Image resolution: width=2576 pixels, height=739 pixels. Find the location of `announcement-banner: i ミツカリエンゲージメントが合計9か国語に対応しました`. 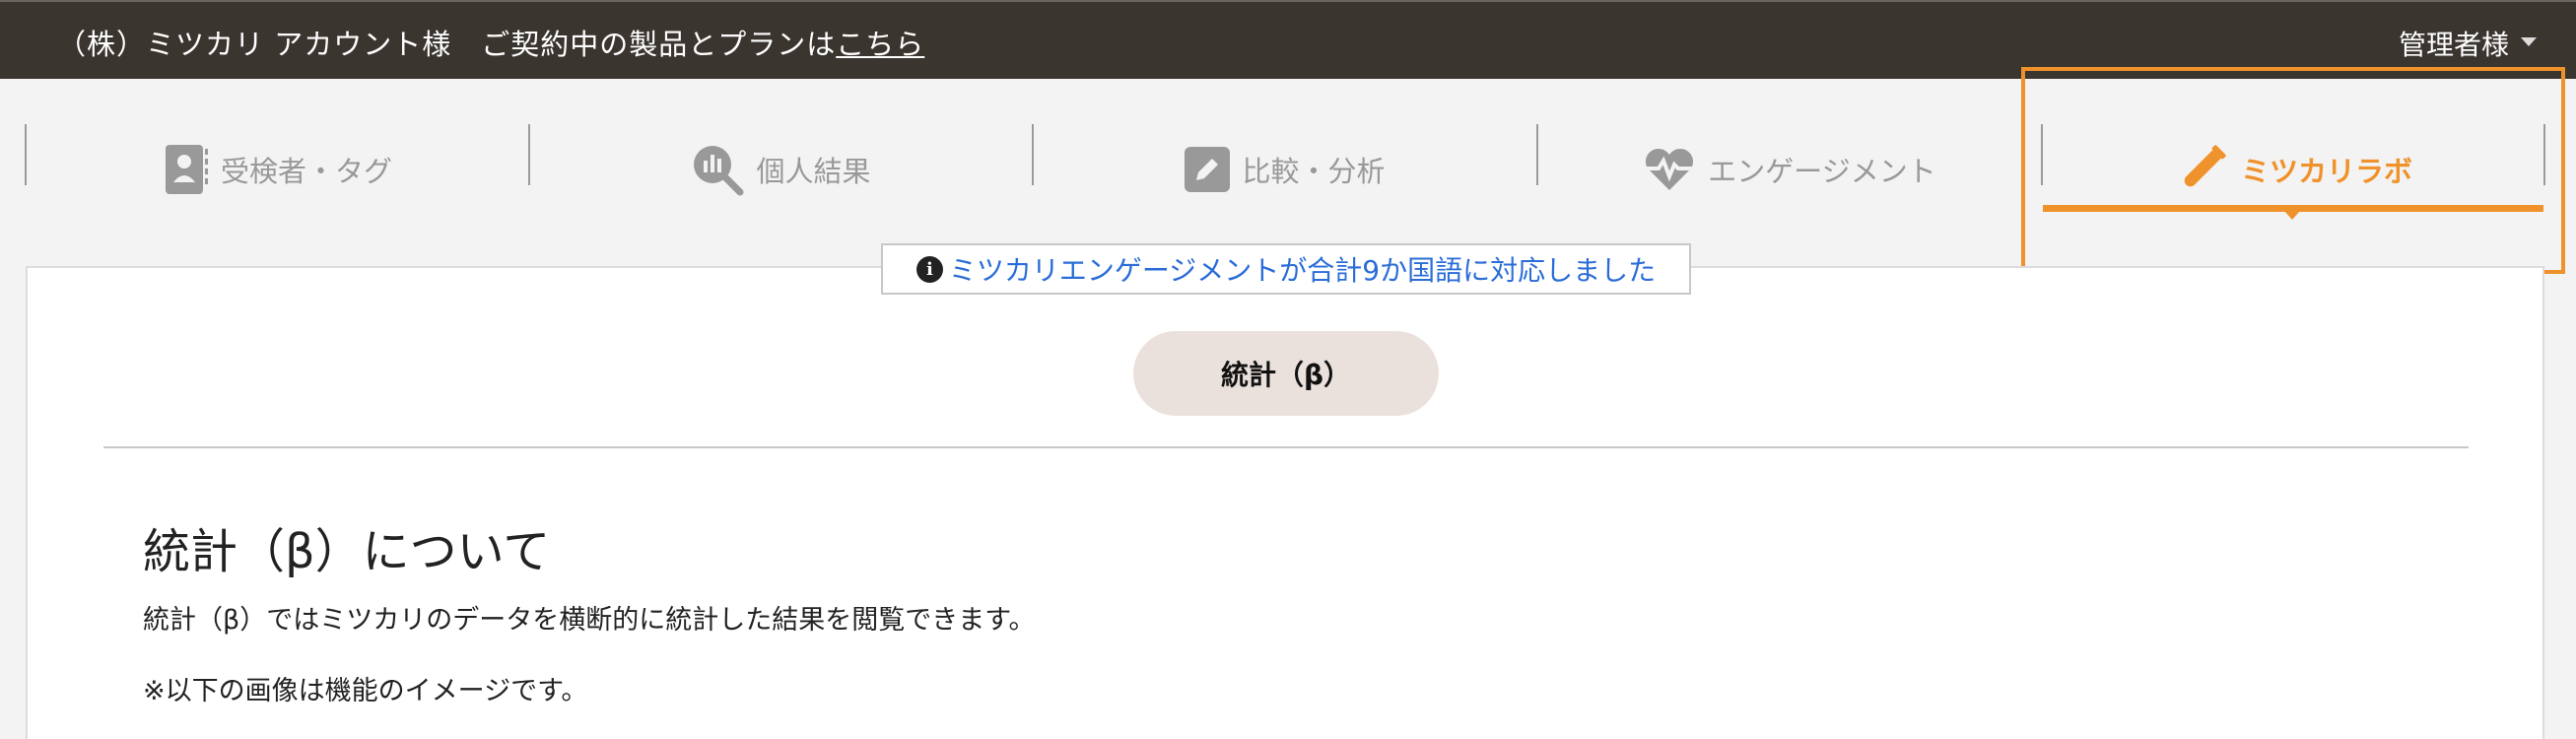

announcement-banner: i ミツカリエンゲージメントが合計9か国語に対応しました is located at coordinates (1286, 269).